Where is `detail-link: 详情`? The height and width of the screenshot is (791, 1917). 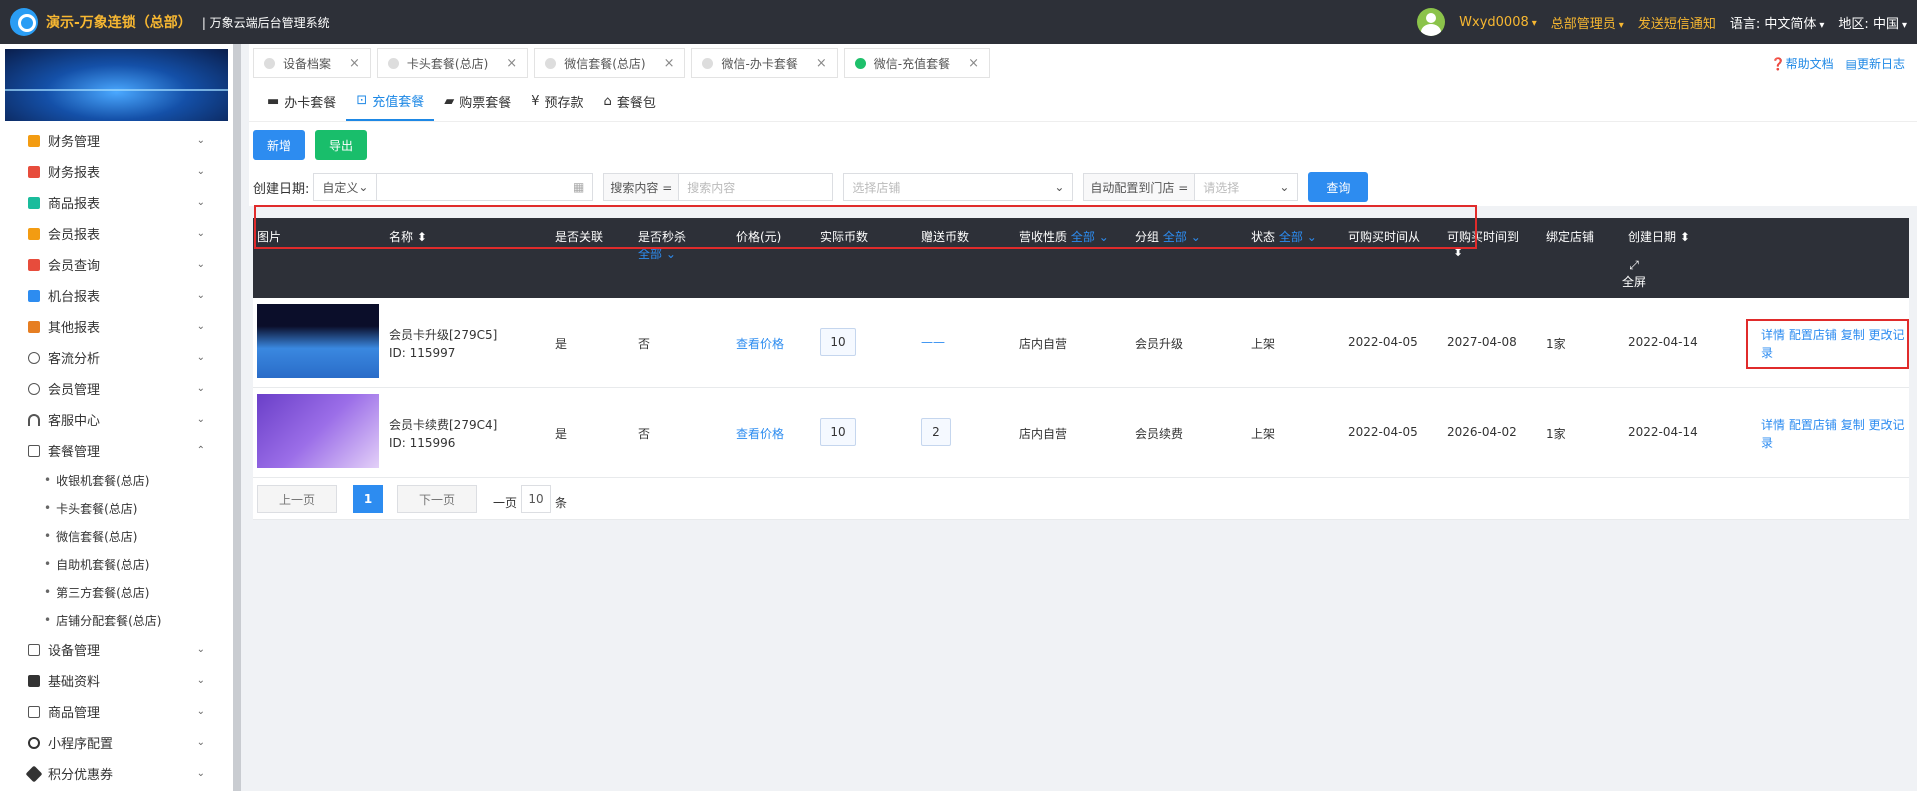 detail-link: 详情 is located at coordinates (1773, 425).